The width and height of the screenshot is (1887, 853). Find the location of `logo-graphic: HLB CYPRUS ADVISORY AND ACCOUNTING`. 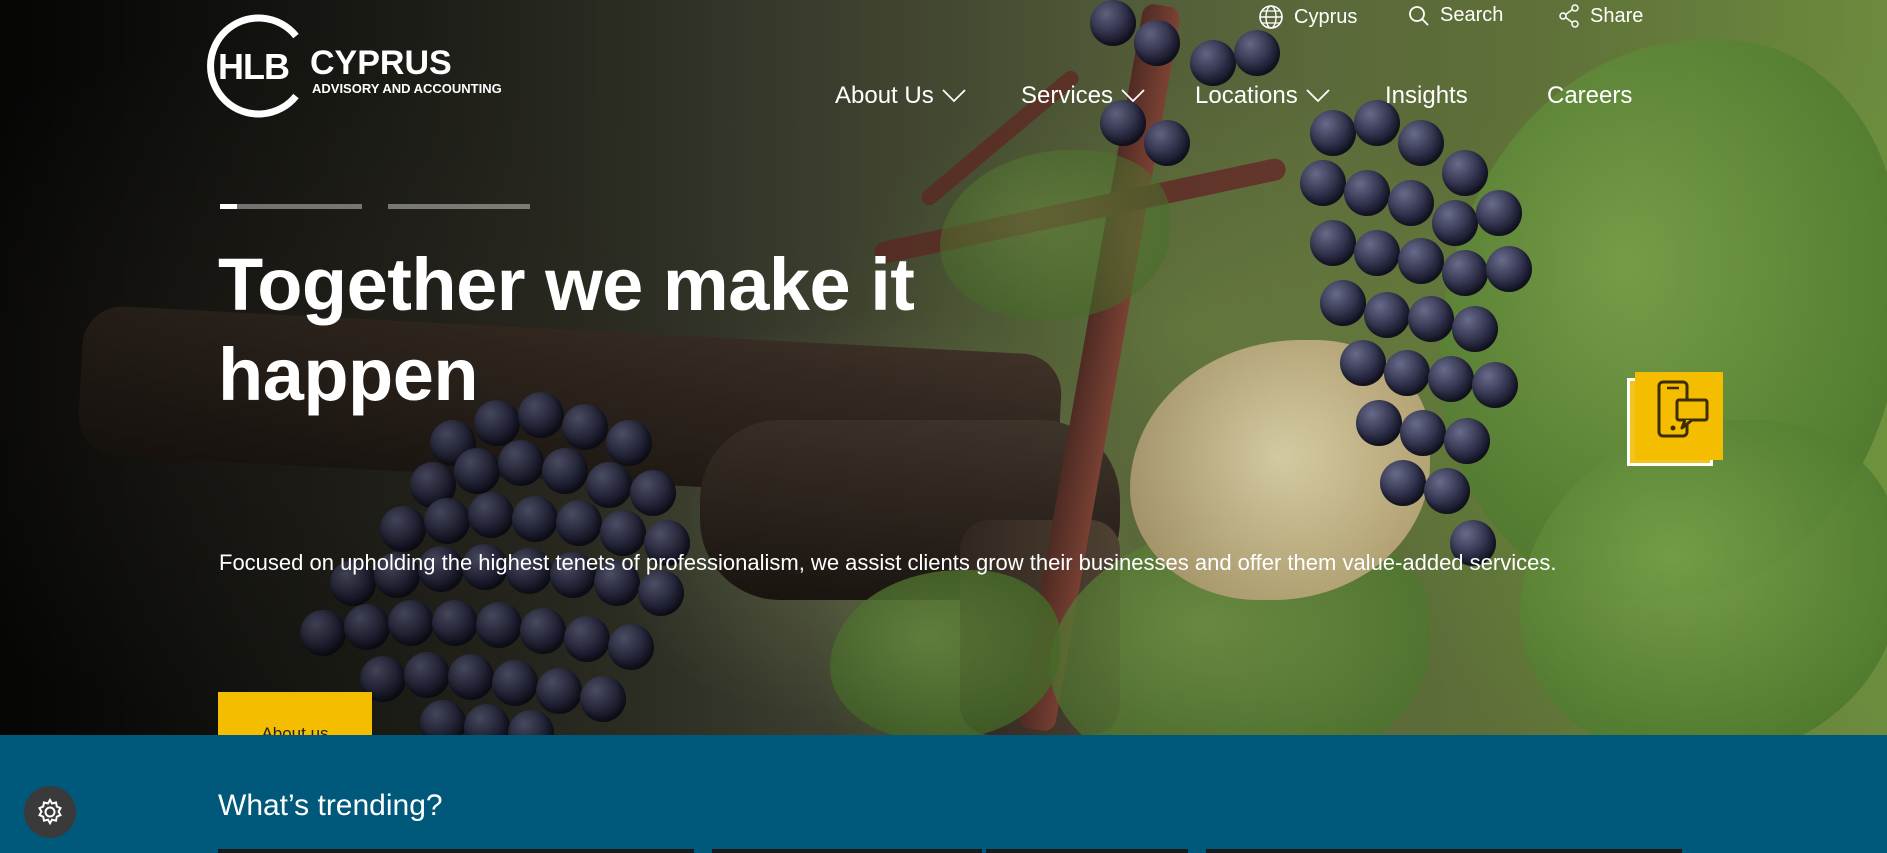

logo-graphic: HLB CYPRUS ADVISORY AND ACCOUNTING is located at coordinates (354, 66).